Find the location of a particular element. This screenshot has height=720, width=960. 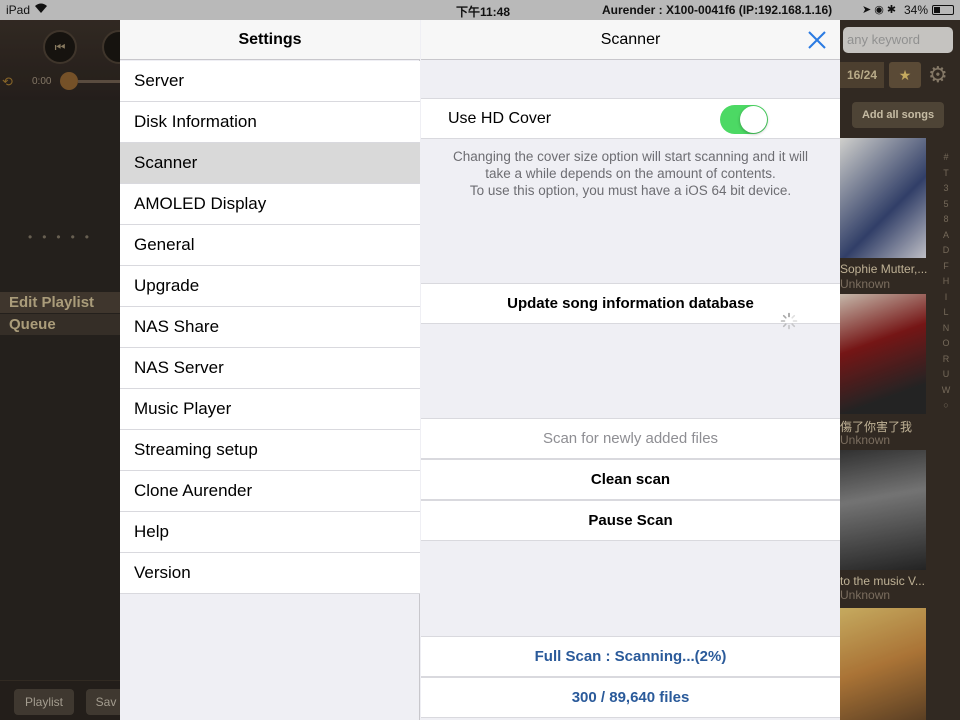

device-connection-title: Aurender : X100-0041f6 (IP:192.168.1.16) is located at coordinates (717, 10).